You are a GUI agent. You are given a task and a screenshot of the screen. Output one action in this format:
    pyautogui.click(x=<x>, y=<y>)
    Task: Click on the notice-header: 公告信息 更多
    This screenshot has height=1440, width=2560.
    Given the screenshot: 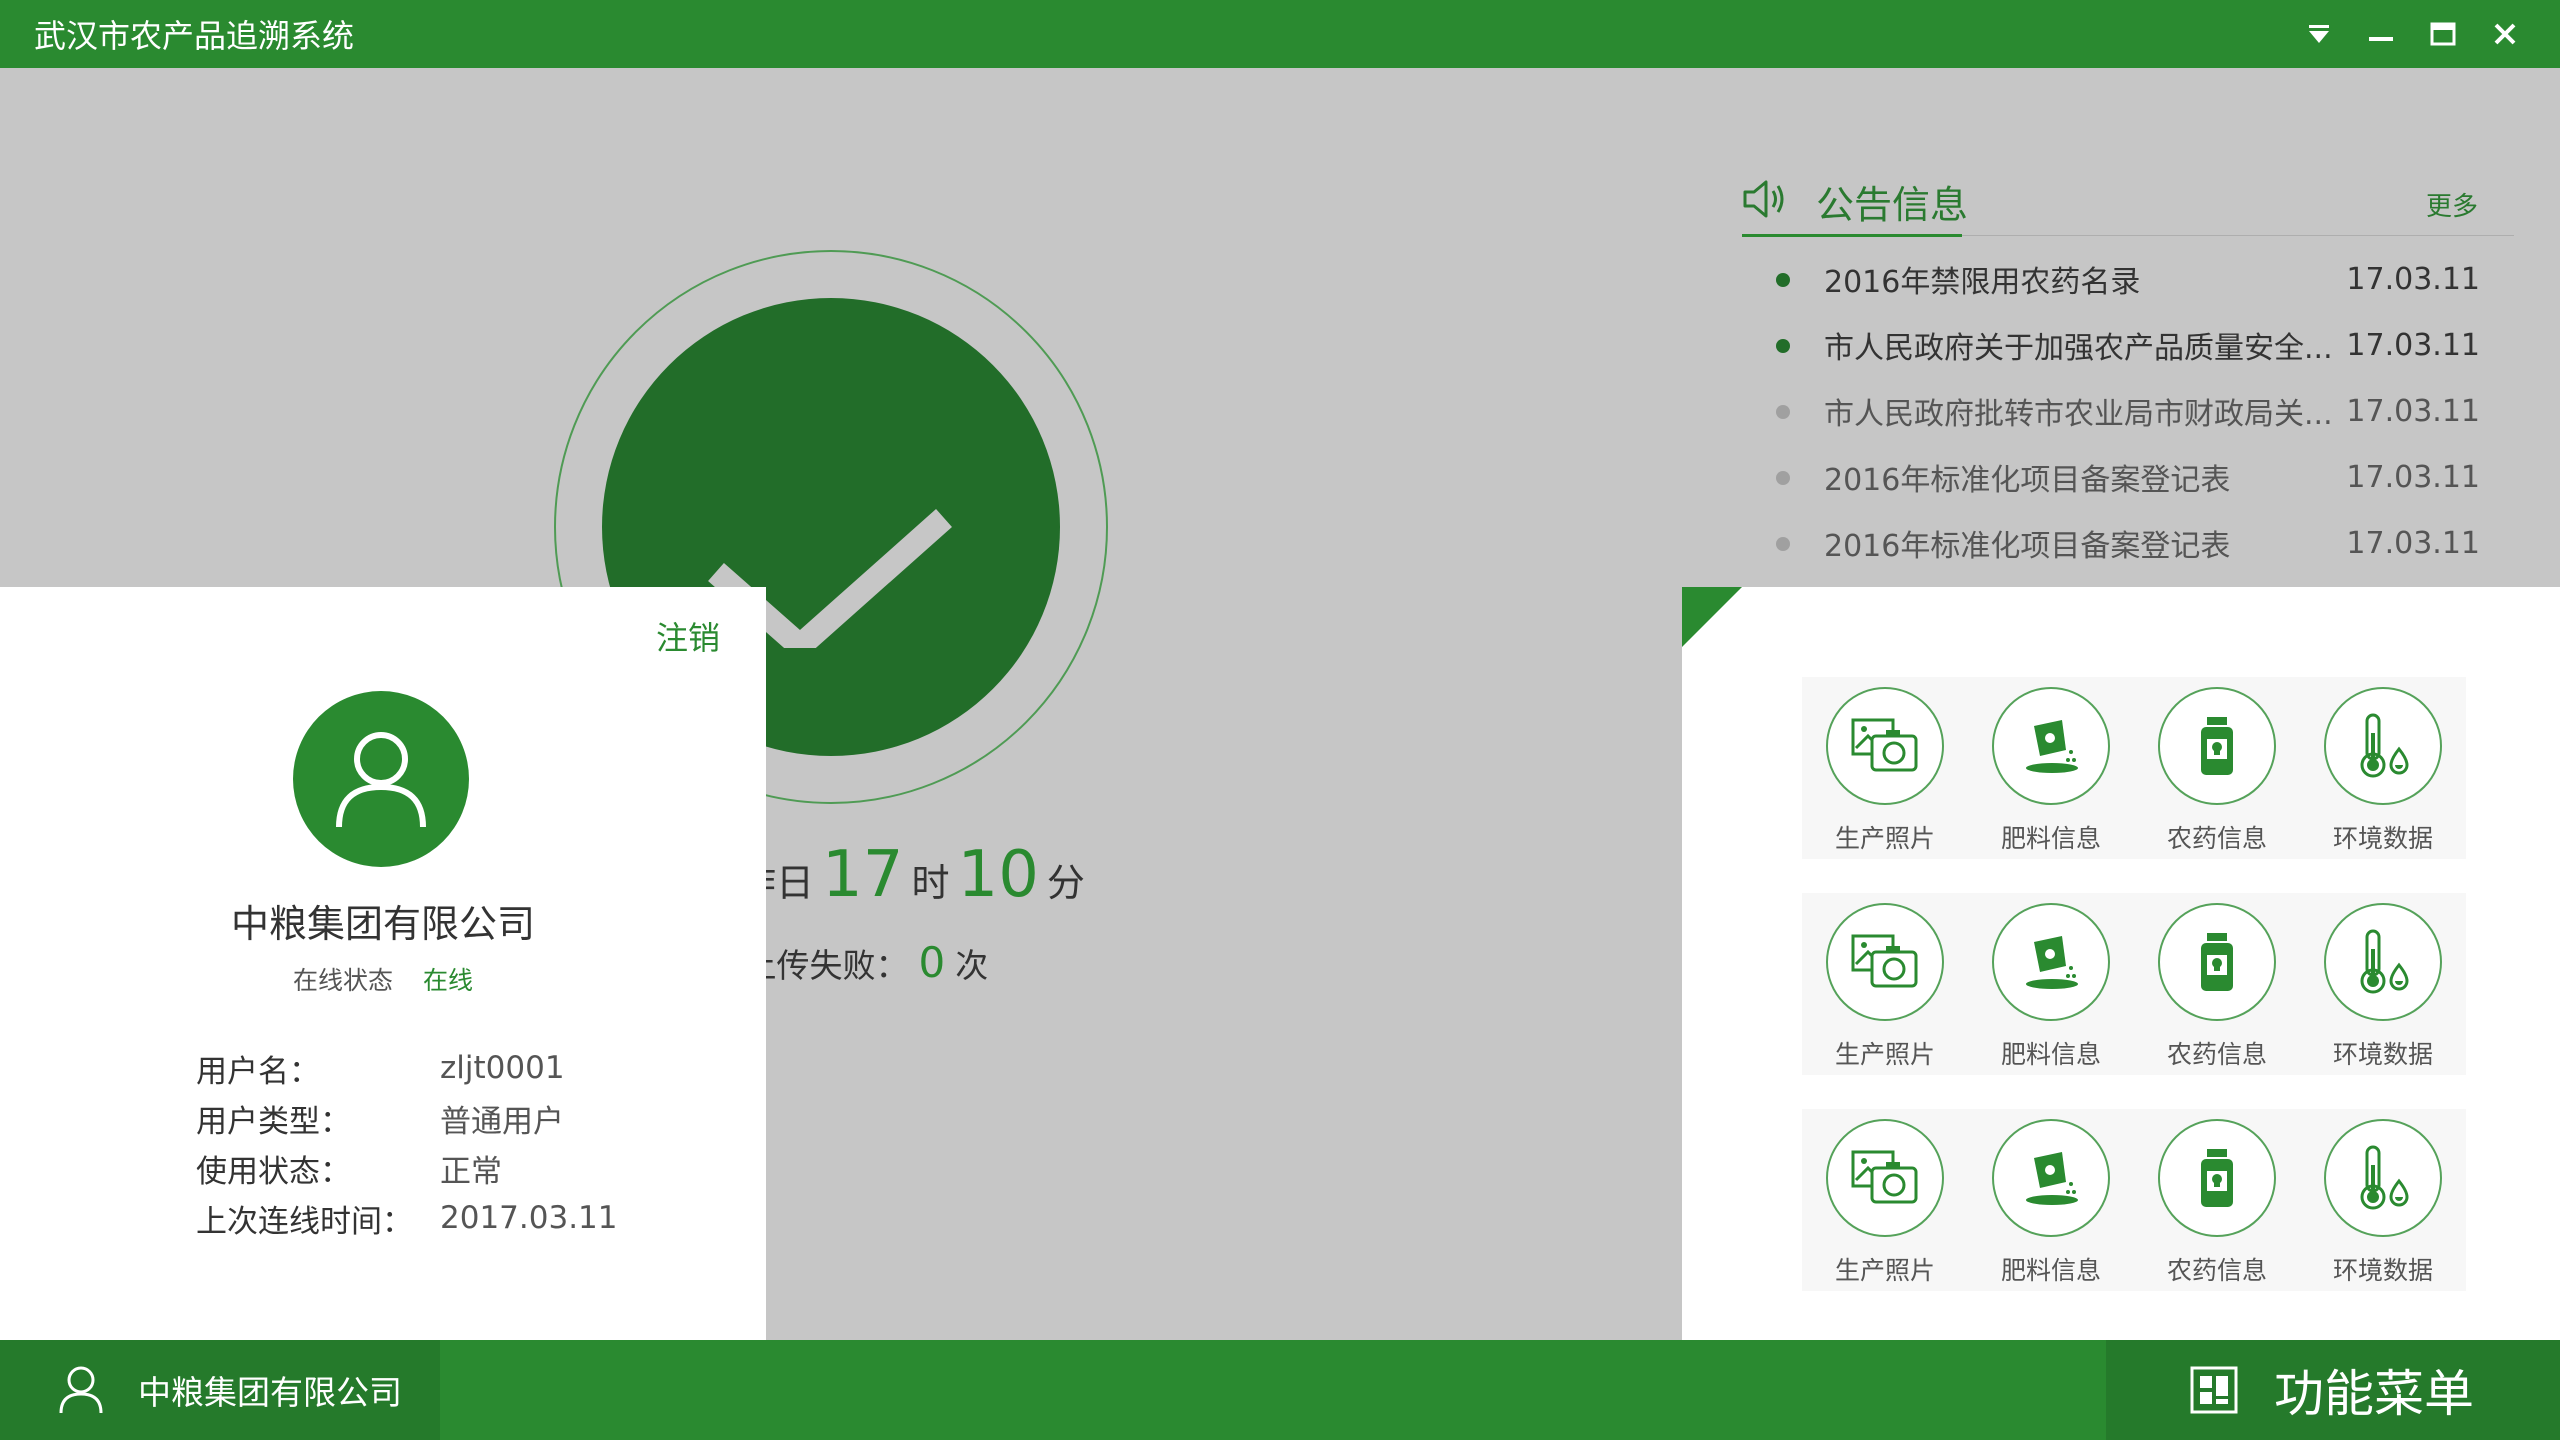 What is the action you would take?
    pyautogui.click(x=2128, y=203)
    